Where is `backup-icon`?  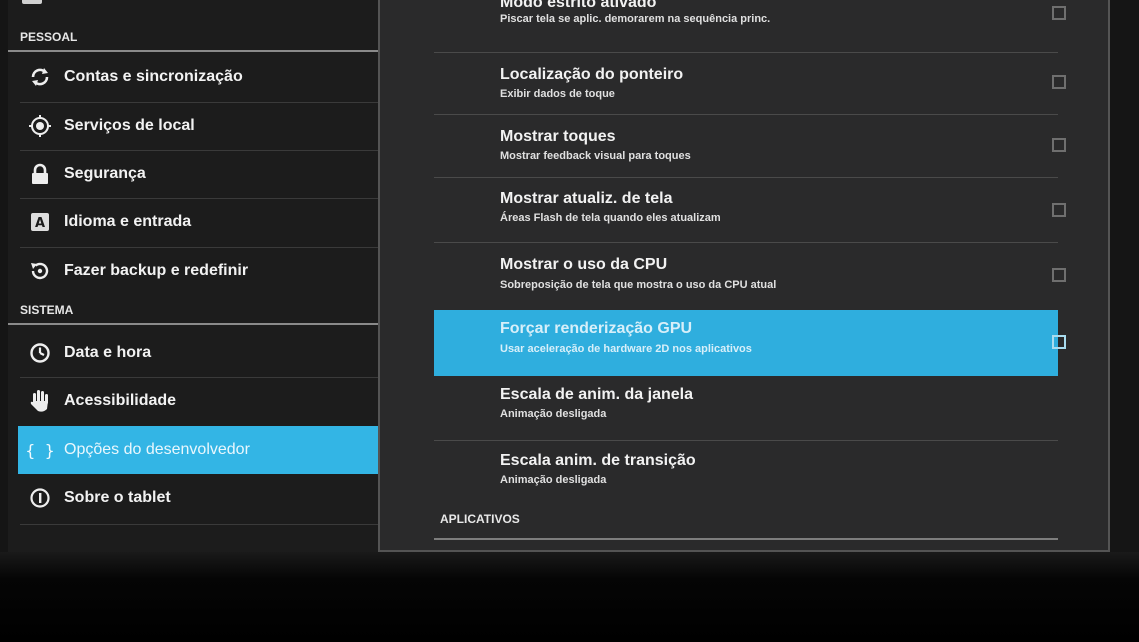
backup-icon is located at coordinates (40, 271).